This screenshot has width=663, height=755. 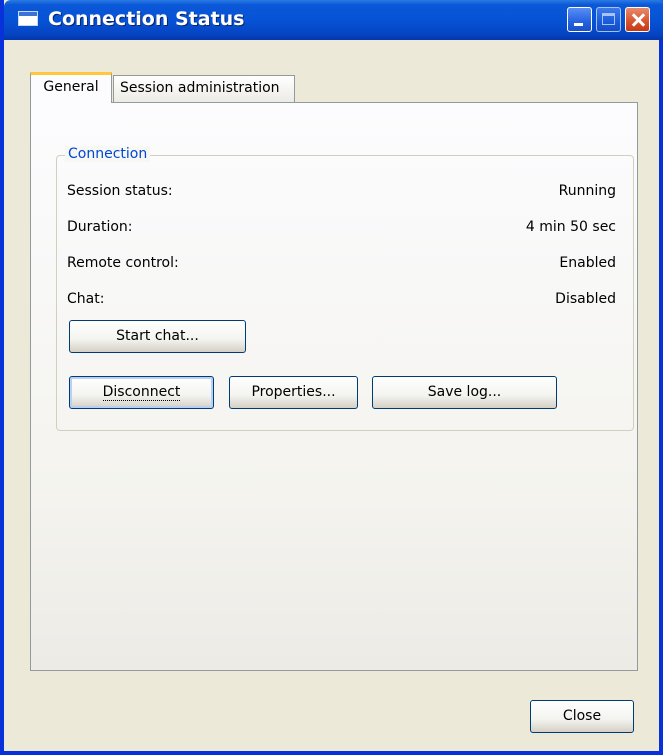 I want to click on session-status-value: Running, so click(x=587, y=191).